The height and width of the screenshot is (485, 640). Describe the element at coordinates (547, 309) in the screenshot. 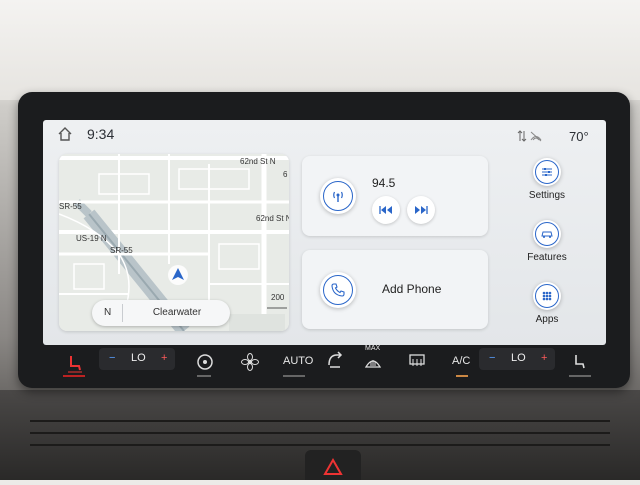

I see `apps-button: Apps` at that location.